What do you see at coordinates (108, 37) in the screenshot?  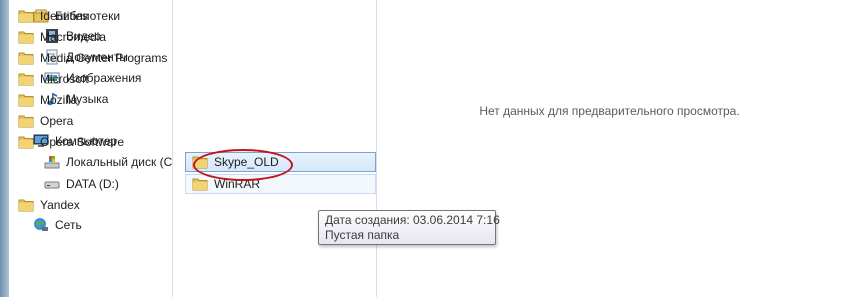 I see `list-item-folder: Macromedia` at bounding box center [108, 37].